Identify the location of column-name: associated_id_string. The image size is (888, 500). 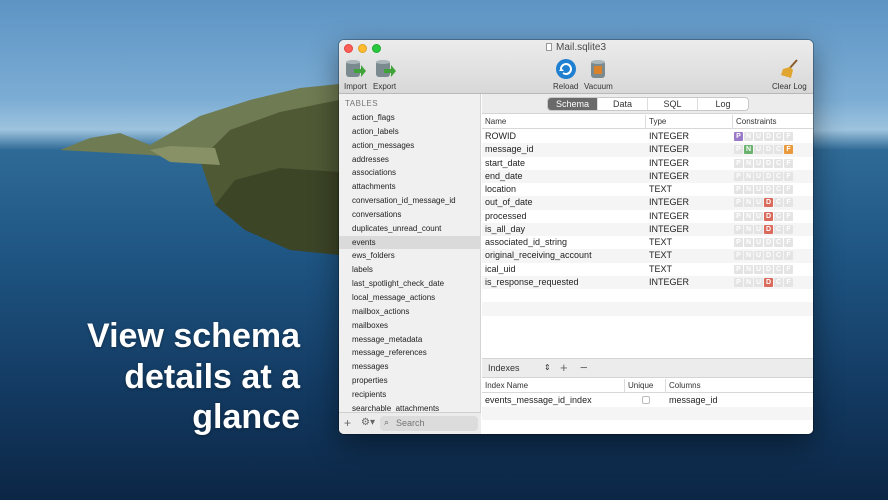
(526, 242).